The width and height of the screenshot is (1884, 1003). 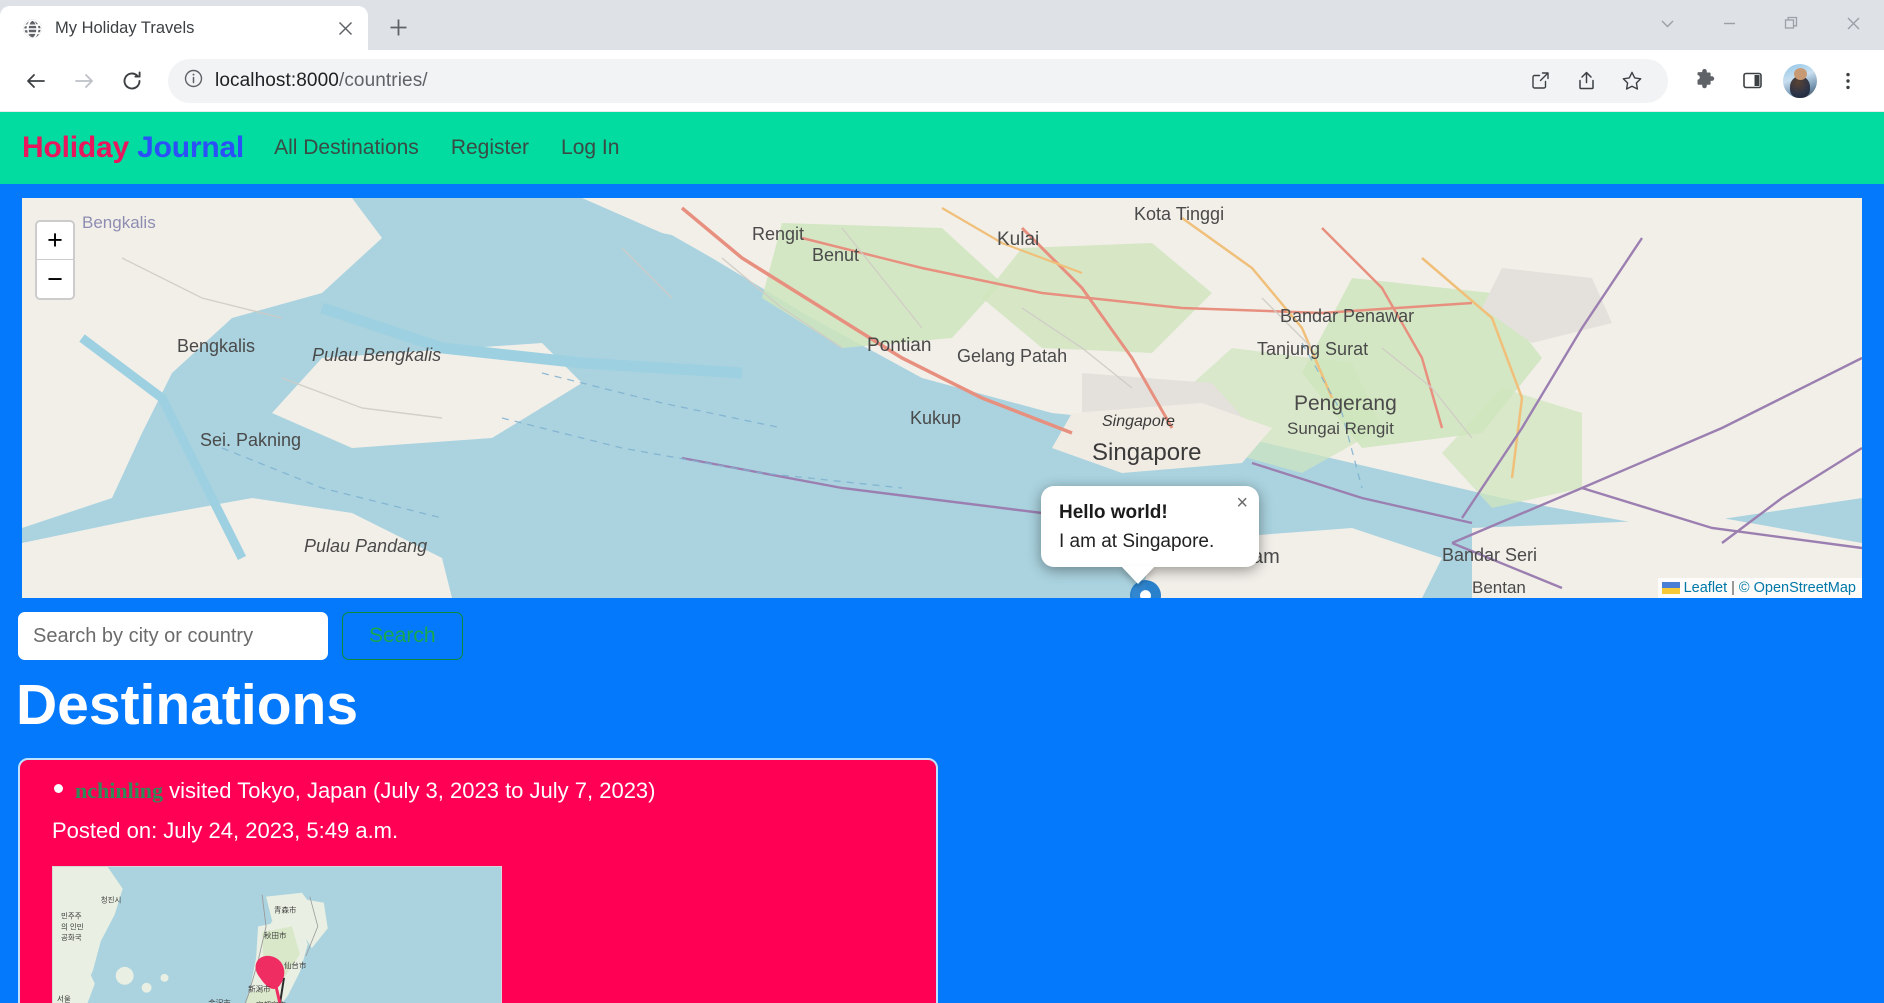 What do you see at coordinates (71, 937) in the screenshot?
I see `svg-text: 공화국` at bounding box center [71, 937].